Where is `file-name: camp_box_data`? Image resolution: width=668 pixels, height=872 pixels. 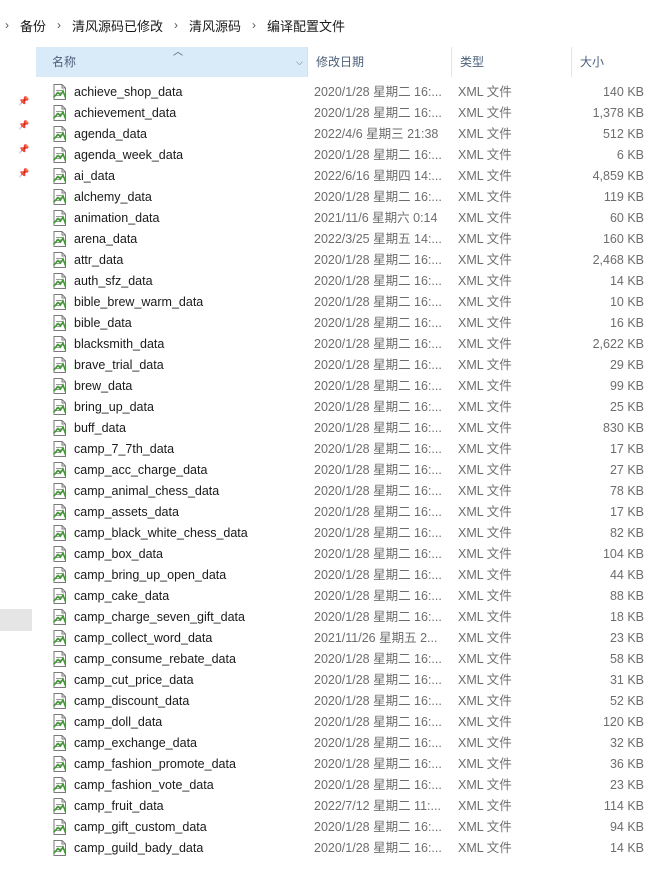
file-name: camp_box_data is located at coordinates (118, 554).